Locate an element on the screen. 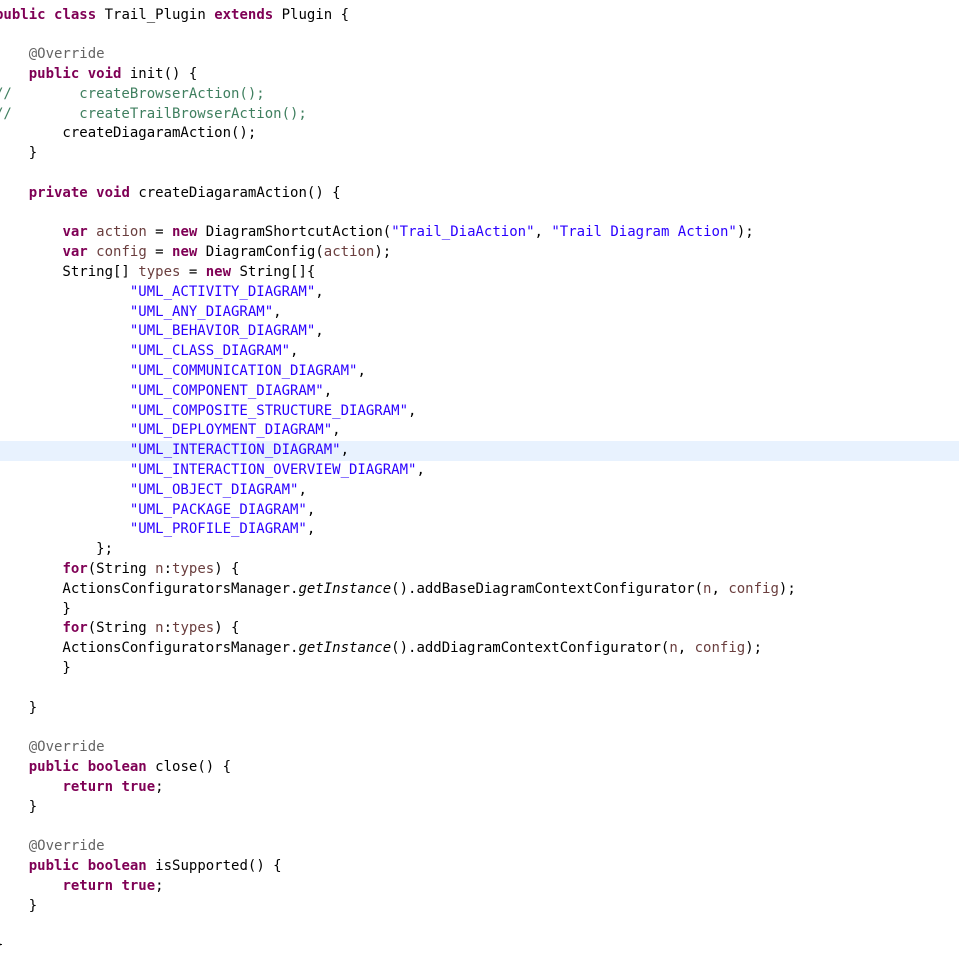 This screenshot has height=960, width=959. keyword-token: return is located at coordinates (88, 786).